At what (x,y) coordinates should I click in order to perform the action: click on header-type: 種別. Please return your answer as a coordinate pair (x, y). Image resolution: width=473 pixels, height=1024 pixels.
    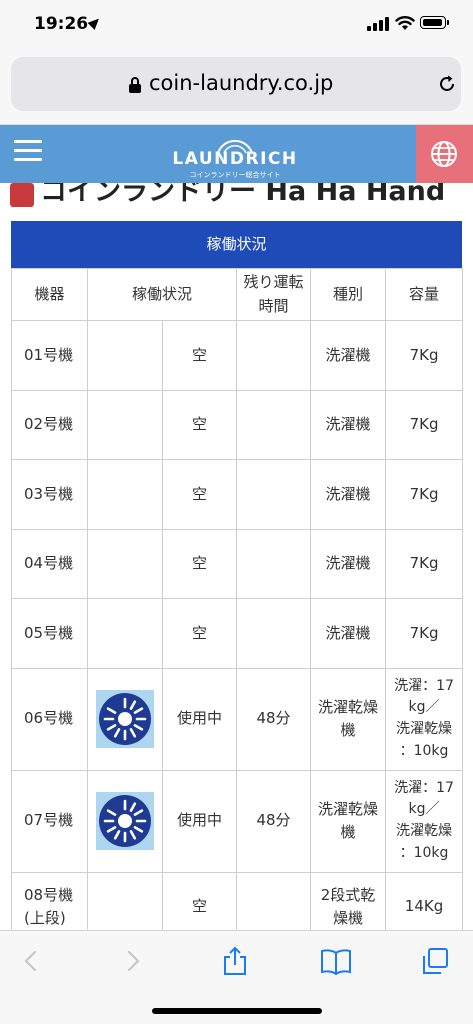
    Looking at the image, I should click on (348, 294).